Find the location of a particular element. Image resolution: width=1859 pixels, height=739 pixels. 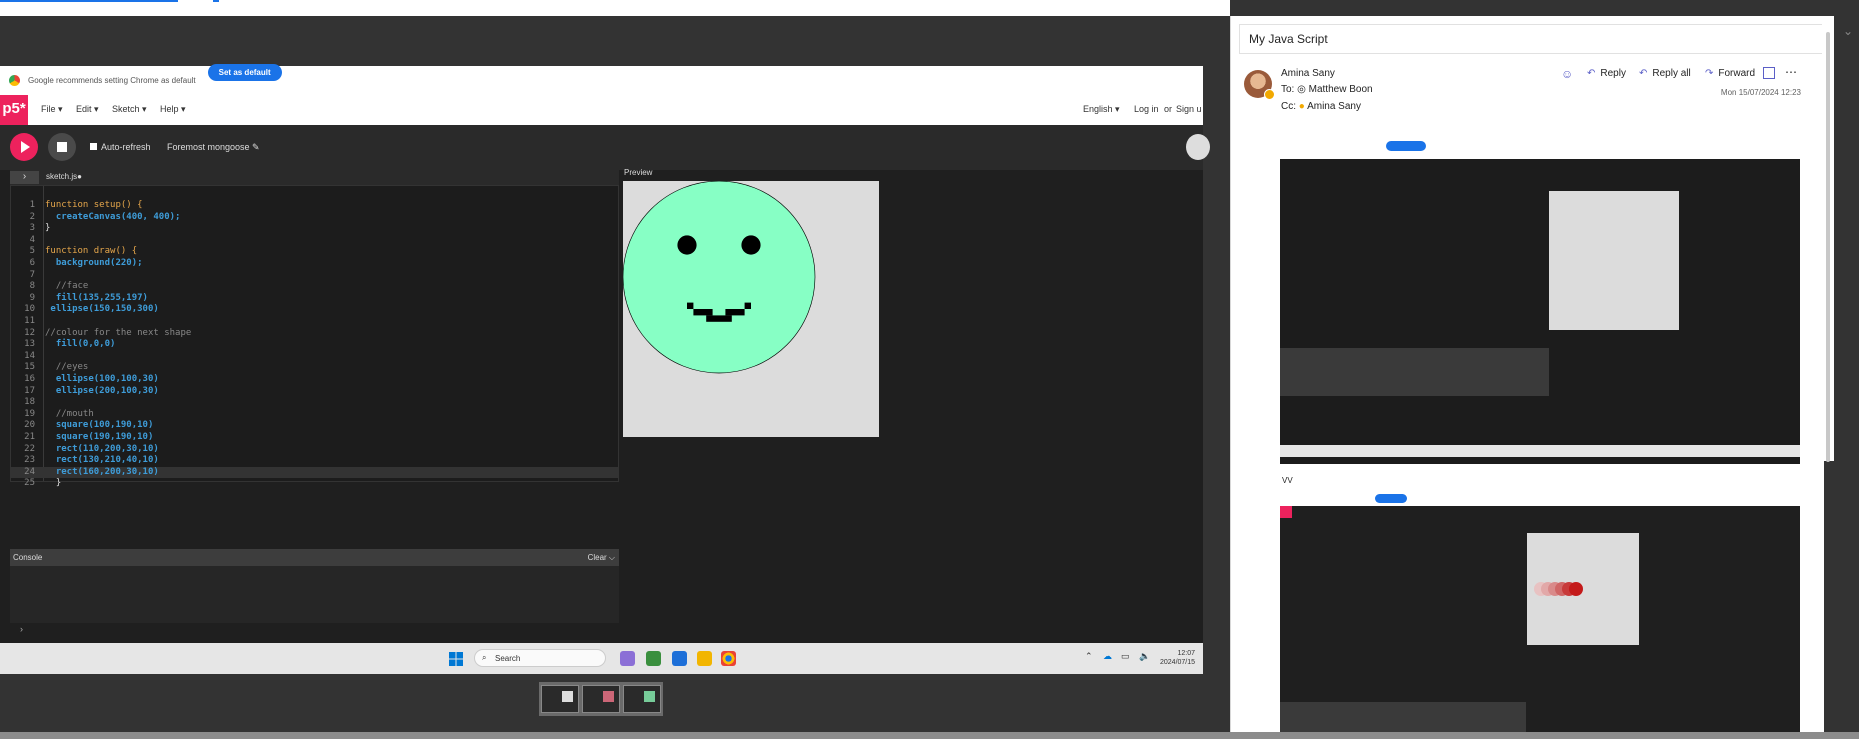

code-line: 9 fill(135,255,197) is located at coordinates (314, 299).